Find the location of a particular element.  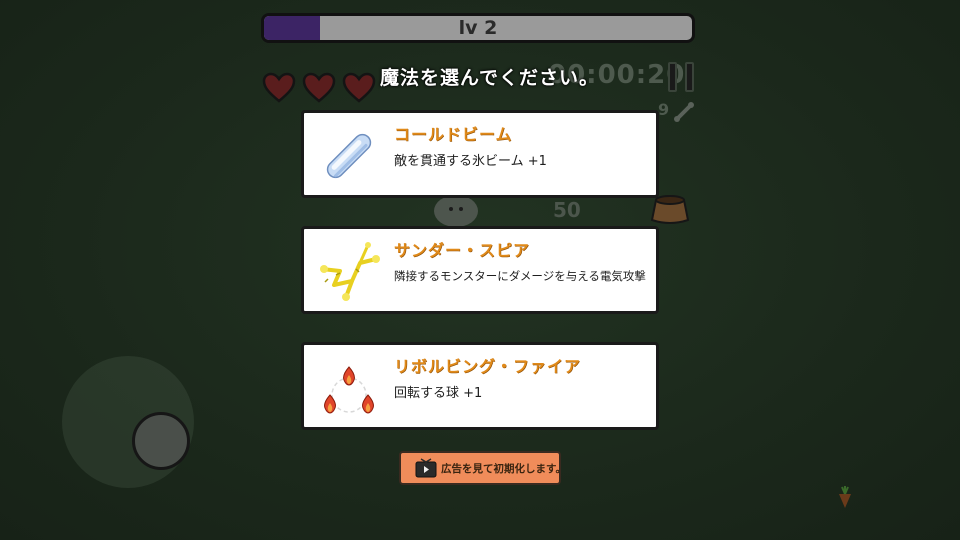

level-progress-bar: lv 2 is located at coordinates (478, 28).